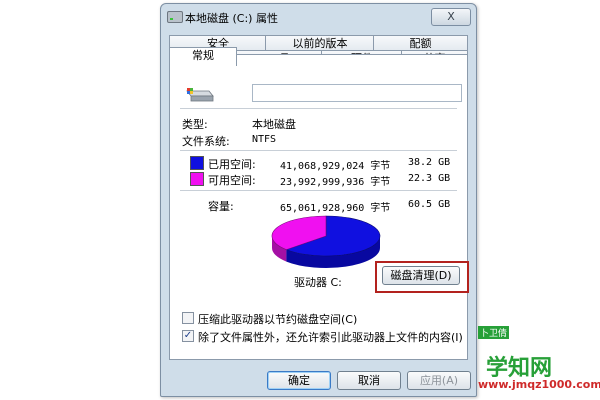 The height and width of the screenshot is (400, 600). I want to click on cancel-button: 取消, so click(369, 380).